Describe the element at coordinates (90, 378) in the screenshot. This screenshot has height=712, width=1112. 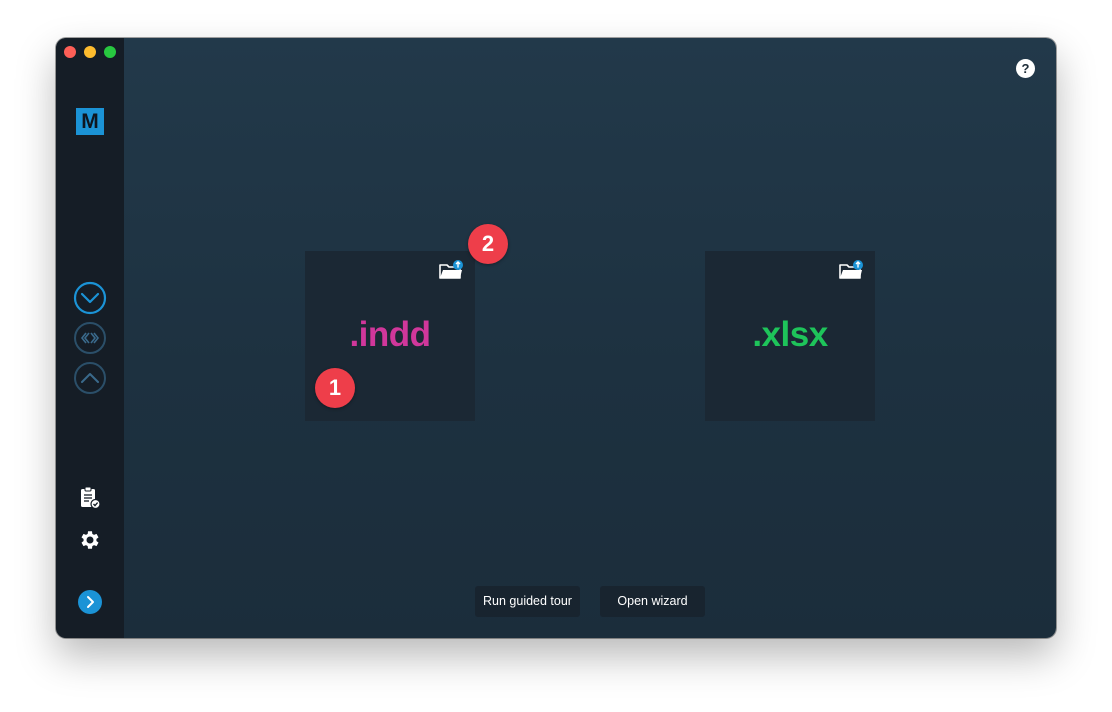
I see `chevron-up-circle-icon` at that location.